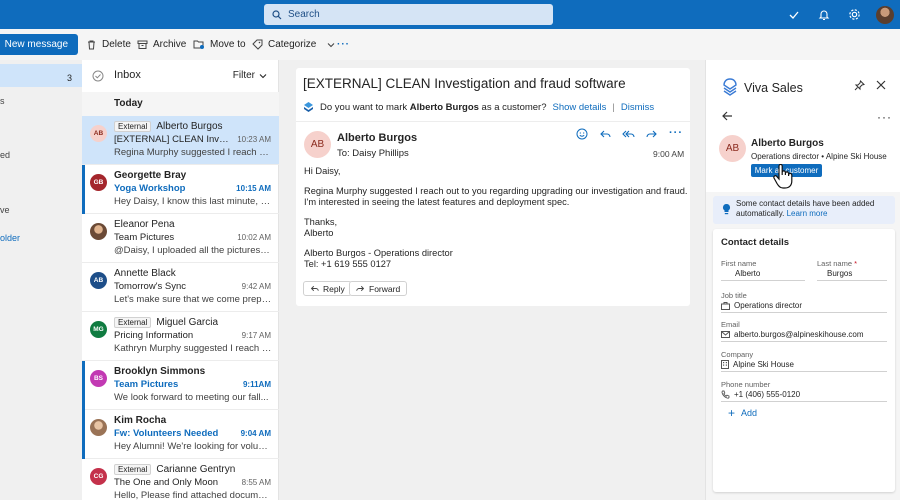 The width and height of the screenshot is (900, 500). Describe the element at coordinates (293, 44) in the screenshot. I see `categorize-button: Categorize` at that location.